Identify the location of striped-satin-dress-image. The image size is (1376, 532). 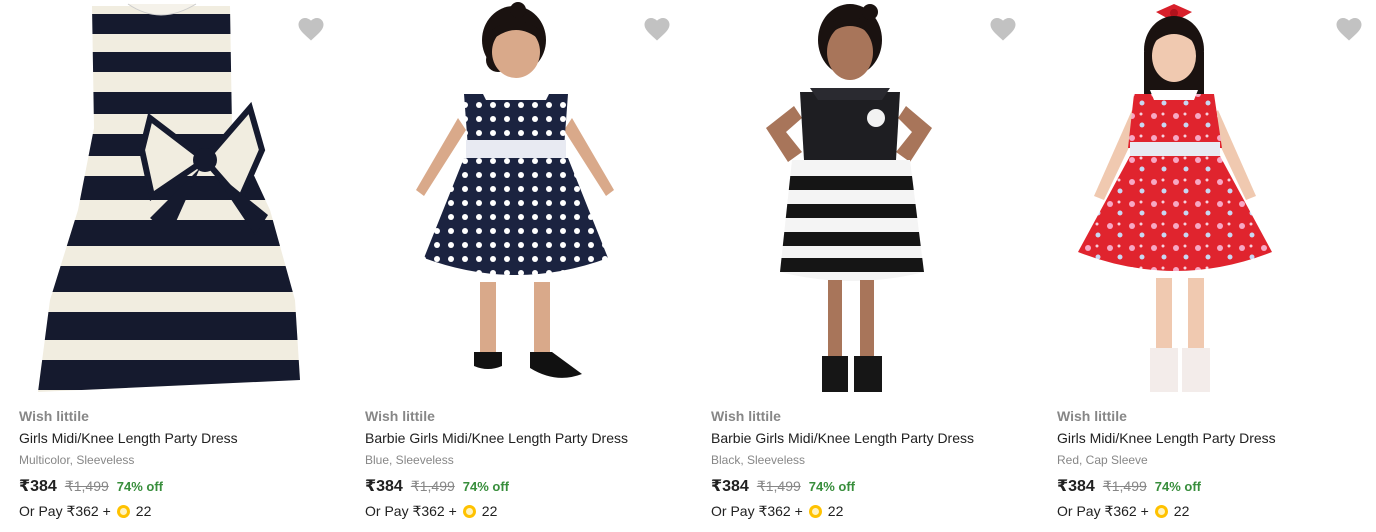
(849, 198).